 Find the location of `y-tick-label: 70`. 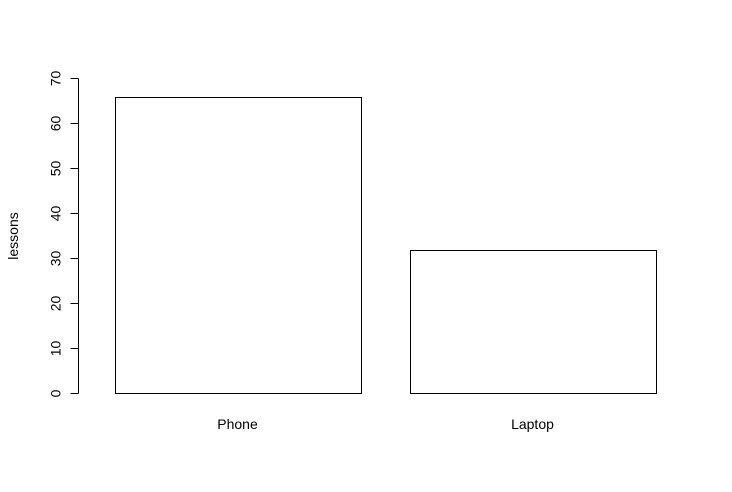

y-tick-label: 70 is located at coordinates (55, 79).